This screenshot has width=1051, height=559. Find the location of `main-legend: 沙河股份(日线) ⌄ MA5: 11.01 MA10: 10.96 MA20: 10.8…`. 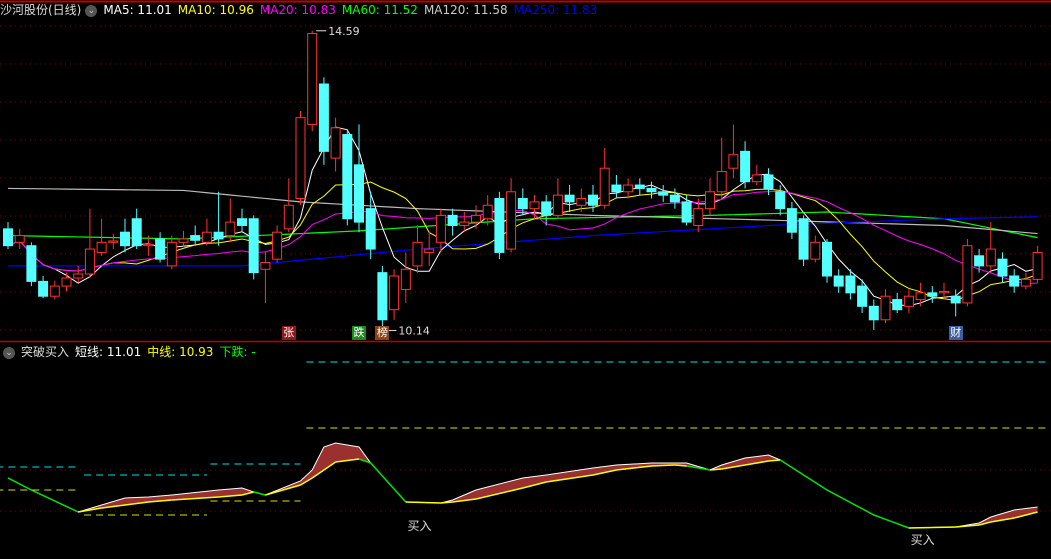

main-legend: 沙河股份(日线) ⌄ MA5: 11.01 MA10: 10.96 MA20: 10.8… is located at coordinates (304, 10).